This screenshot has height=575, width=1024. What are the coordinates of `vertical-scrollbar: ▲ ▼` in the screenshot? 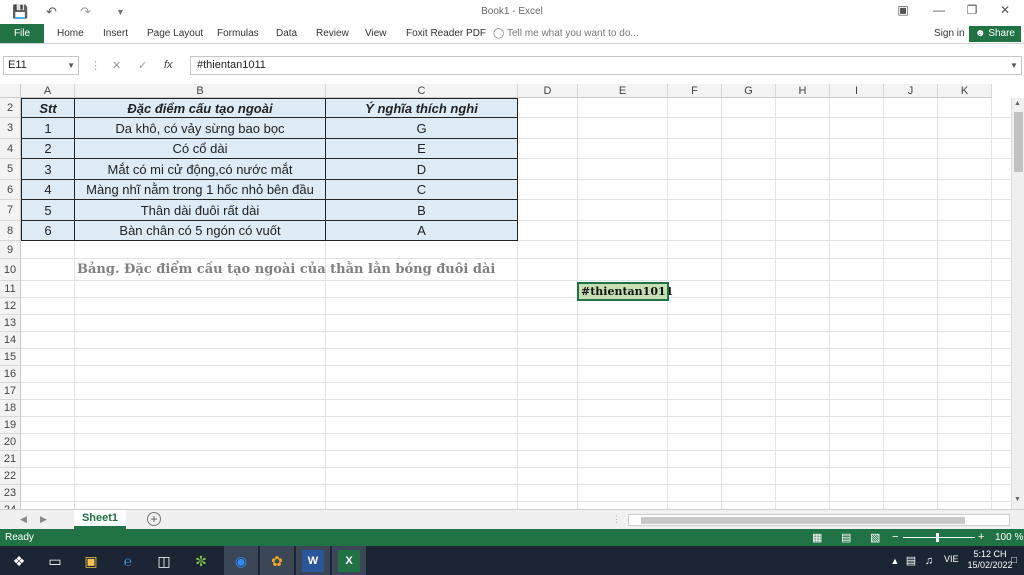 It's located at (1017, 303).